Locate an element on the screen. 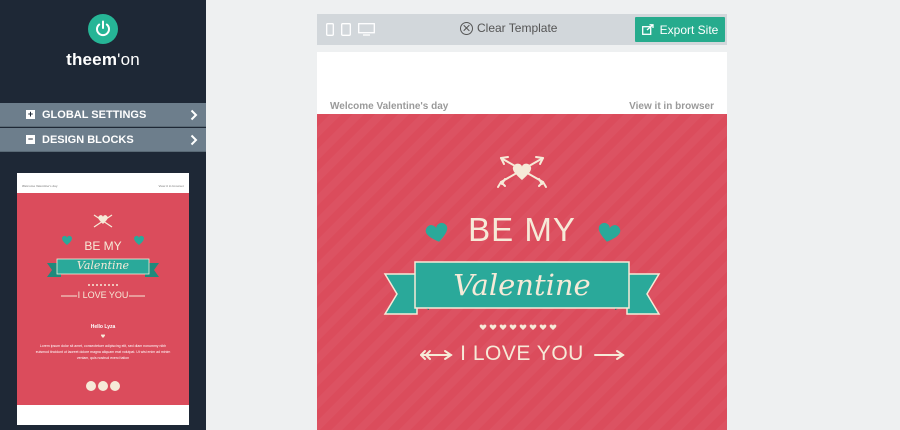 The width and height of the screenshot is (900, 430). thumbnail-ribbon-text: Valentine is located at coordinates (103, 265).